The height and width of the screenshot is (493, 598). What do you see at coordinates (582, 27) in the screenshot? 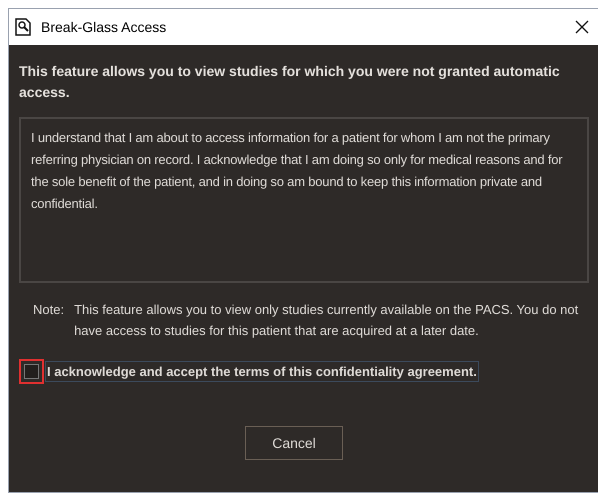
I see `close-icon` at bounding box center [582, 27].